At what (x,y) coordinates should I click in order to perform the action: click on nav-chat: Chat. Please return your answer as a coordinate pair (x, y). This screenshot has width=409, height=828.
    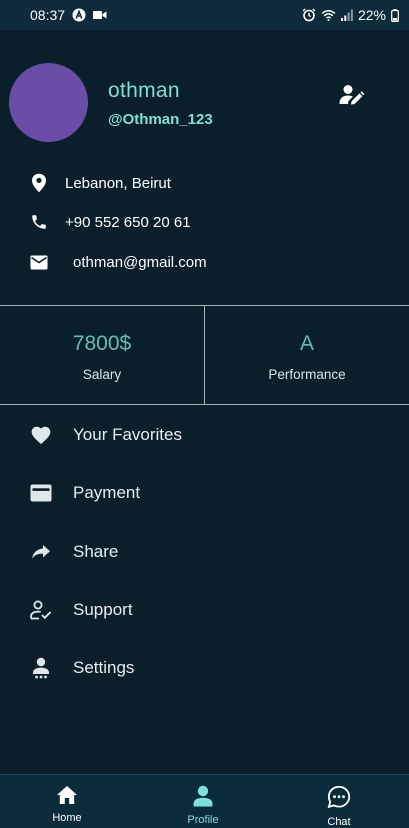
    Looking at the image, I should click on (339, 801).